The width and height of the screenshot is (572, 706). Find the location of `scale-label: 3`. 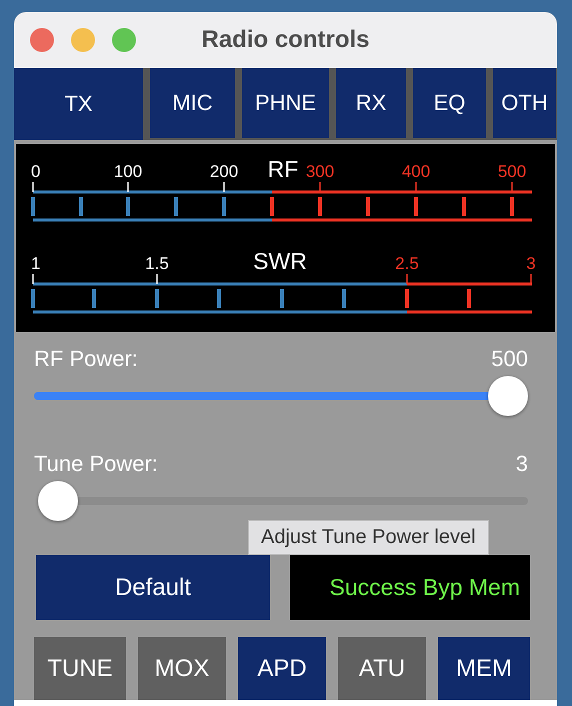

scale-label: 3 is located at coordinates (531, 263).